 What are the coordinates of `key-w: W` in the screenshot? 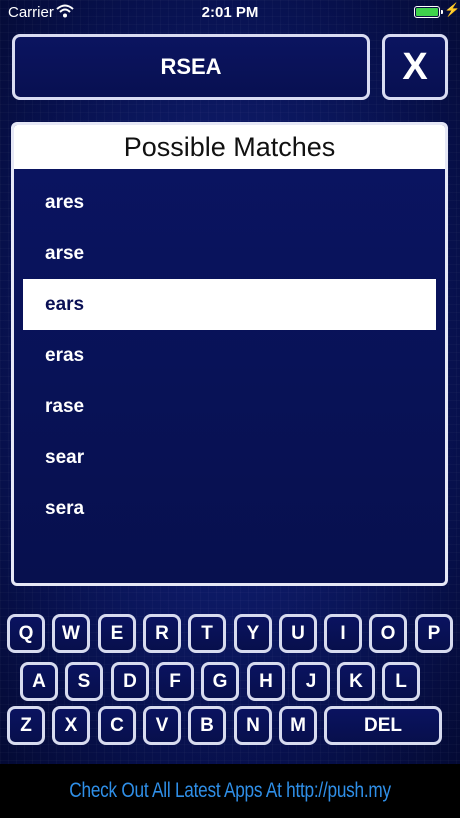 It's located at (71, 633).